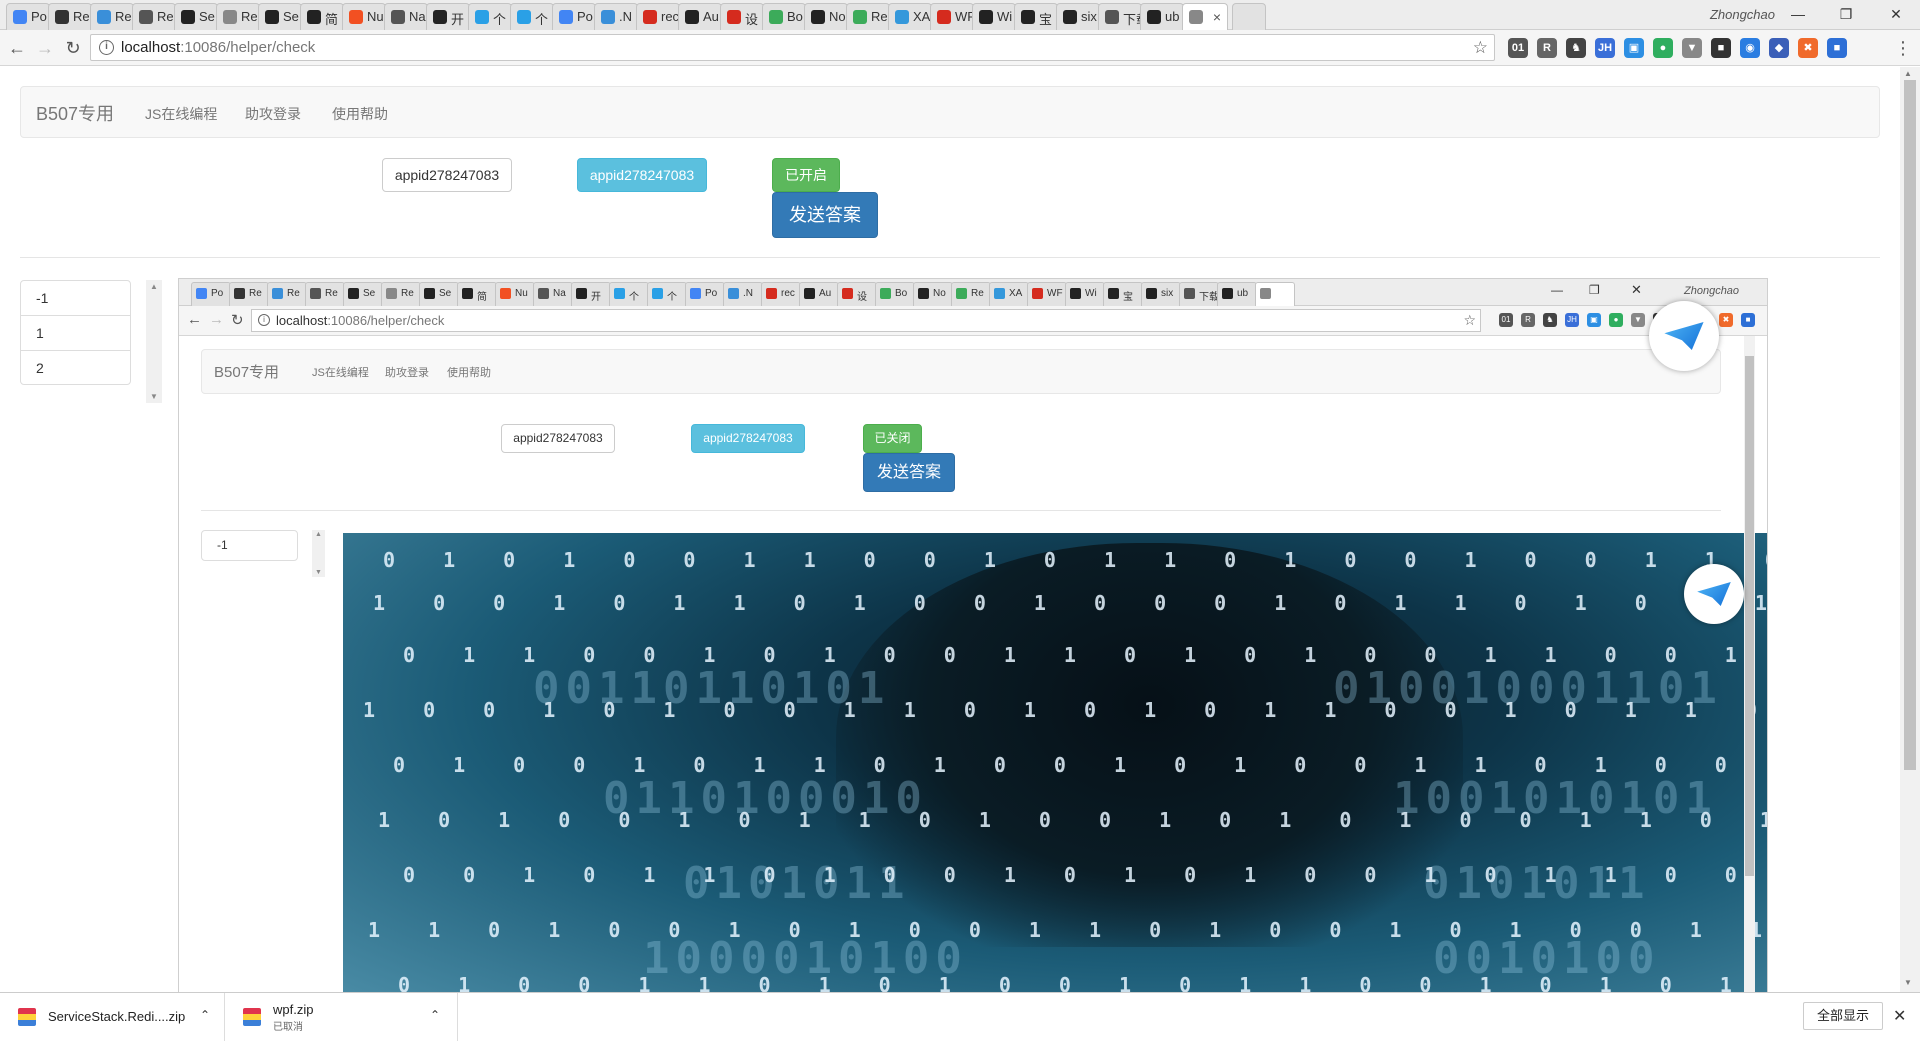  I want to click on download-item: ServiceStack.Redi....zip ⌃, so click(112, 1017).